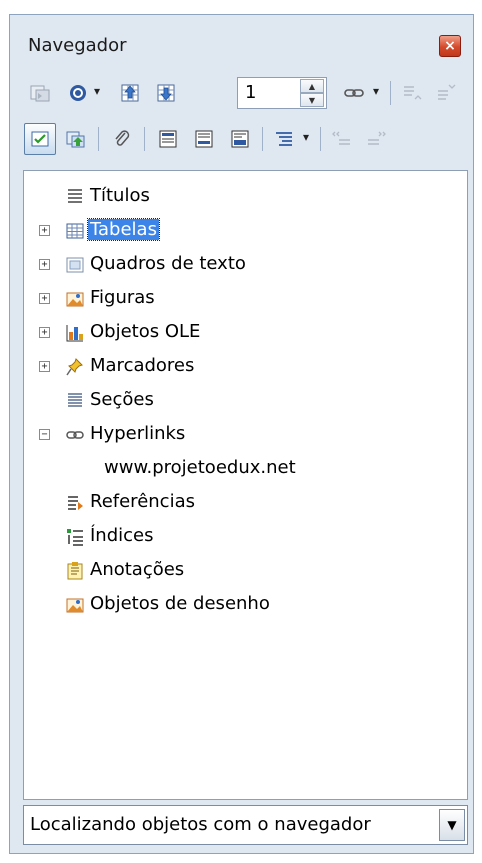  What do you see at coordinates (123, 229) in the screenshot?
I see `tree-item-label: Tabelas` at bounding box center [123, 229].